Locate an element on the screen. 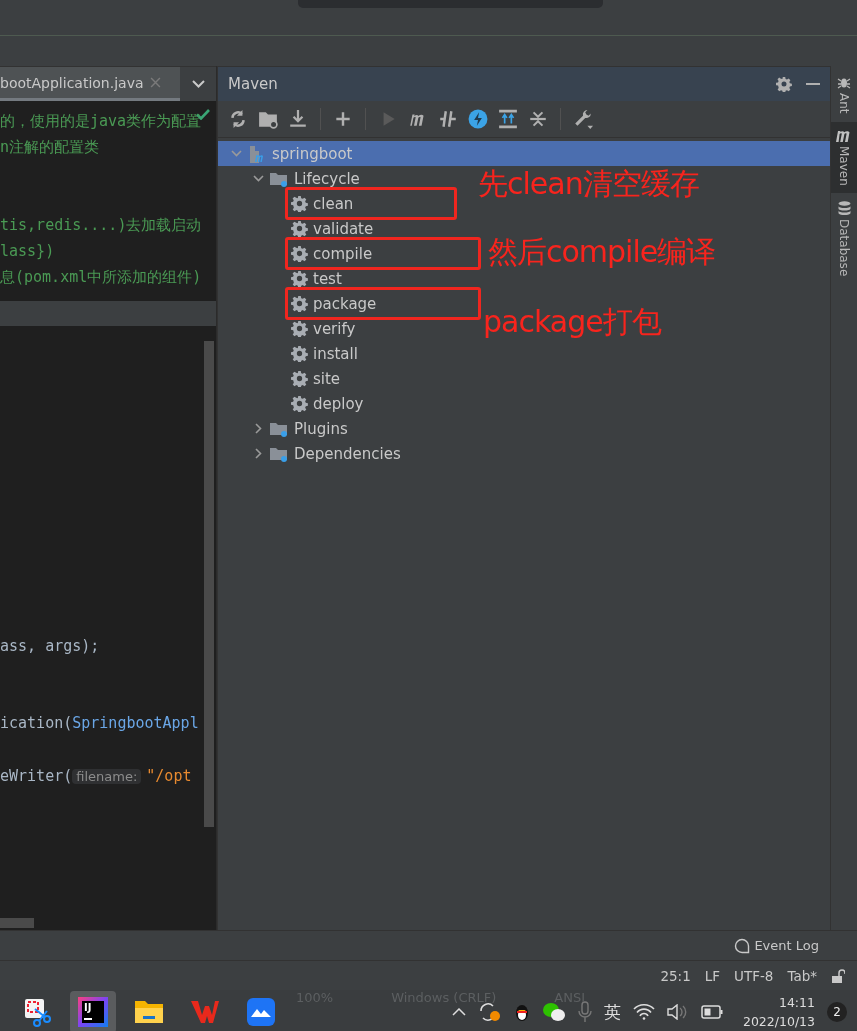 The height and width of the screenshot is (1031, 857). input-method-indicator: 英 is located at coordinates (612, 1012).